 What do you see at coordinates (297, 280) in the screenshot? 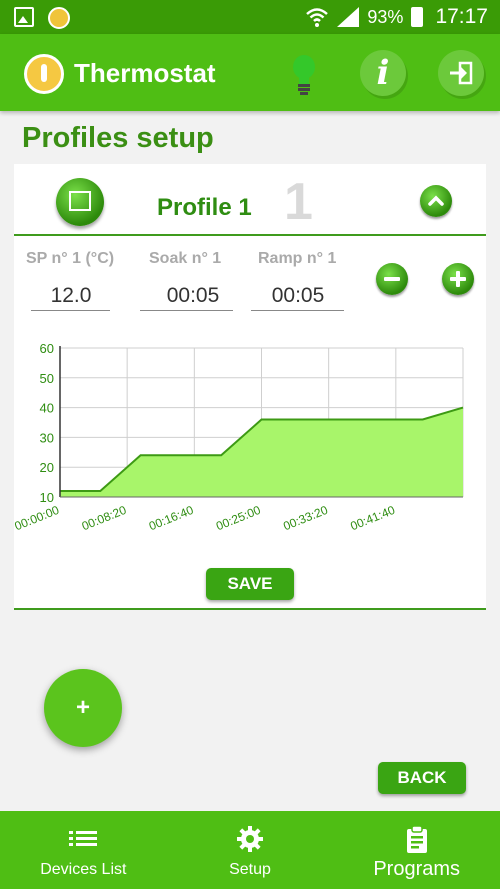
I see `ramp-field: Ramp n° 1 00:05` at bounding box center [297, 280].